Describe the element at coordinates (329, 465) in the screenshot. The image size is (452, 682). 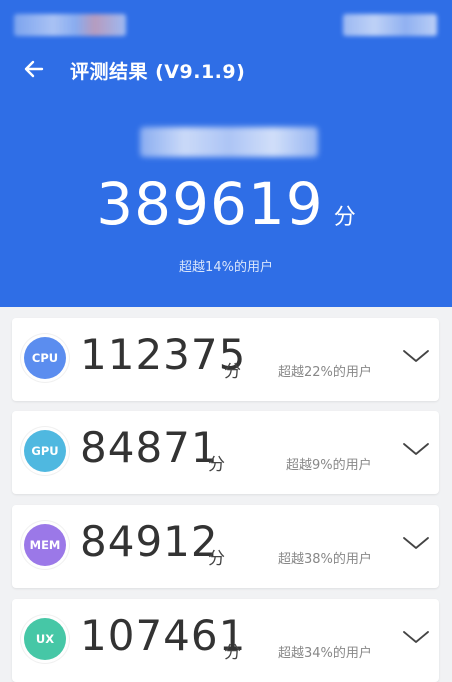
I see `gpu-percentile: 超越9%的用户` at that location.